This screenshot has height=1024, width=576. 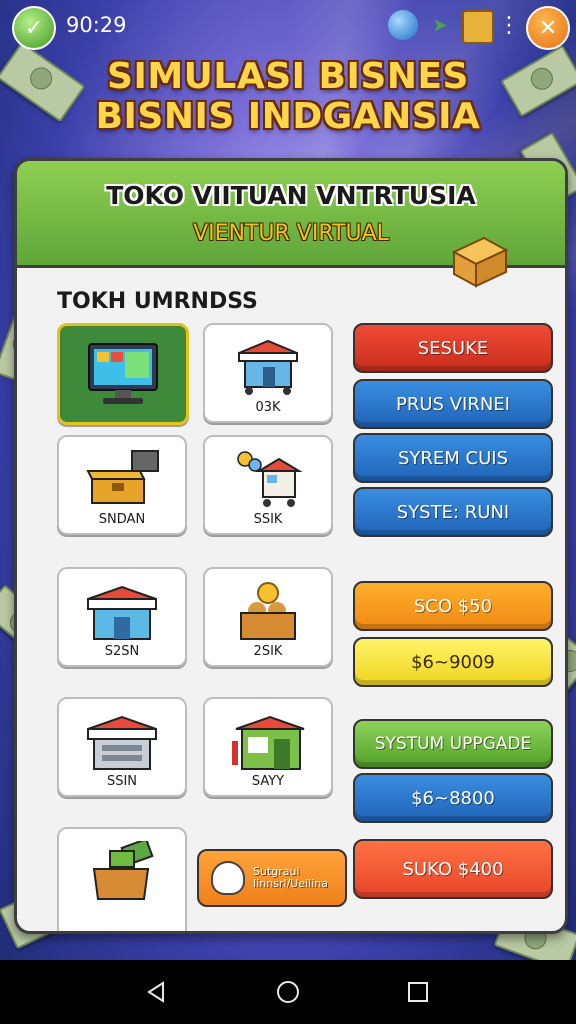 What do you see at coordinates (96, 25) in the screenshot?
I see `clock: 90:29` at bounding box center [96, 25].